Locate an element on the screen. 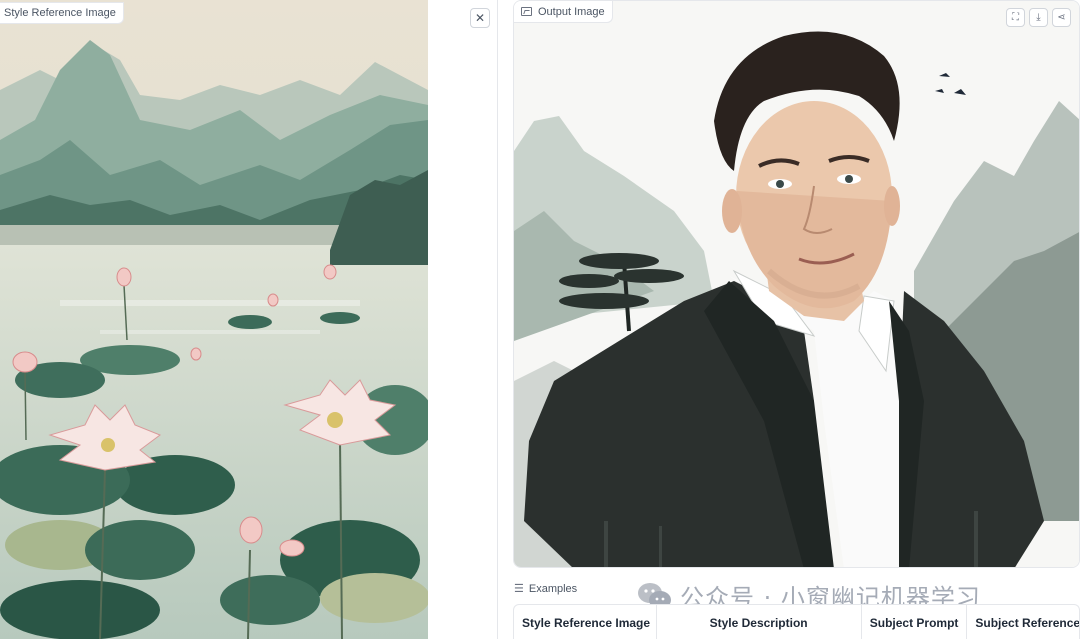 This screenshot has width=1080, height=639. download-icon: ⤓ is located at coordinates (1038, 17).